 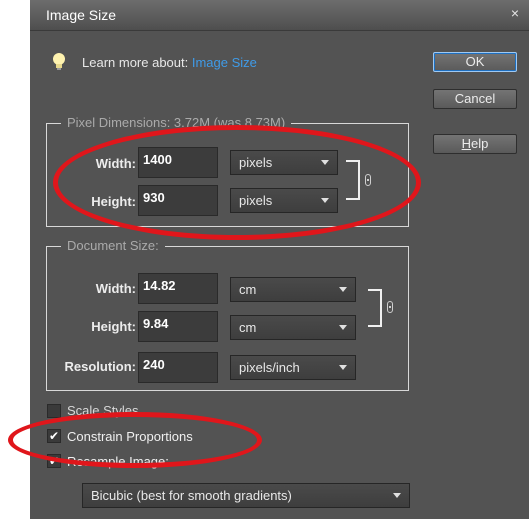 I want to click on pixel-width-unit-value: pixels, so click(x=256, y=162).